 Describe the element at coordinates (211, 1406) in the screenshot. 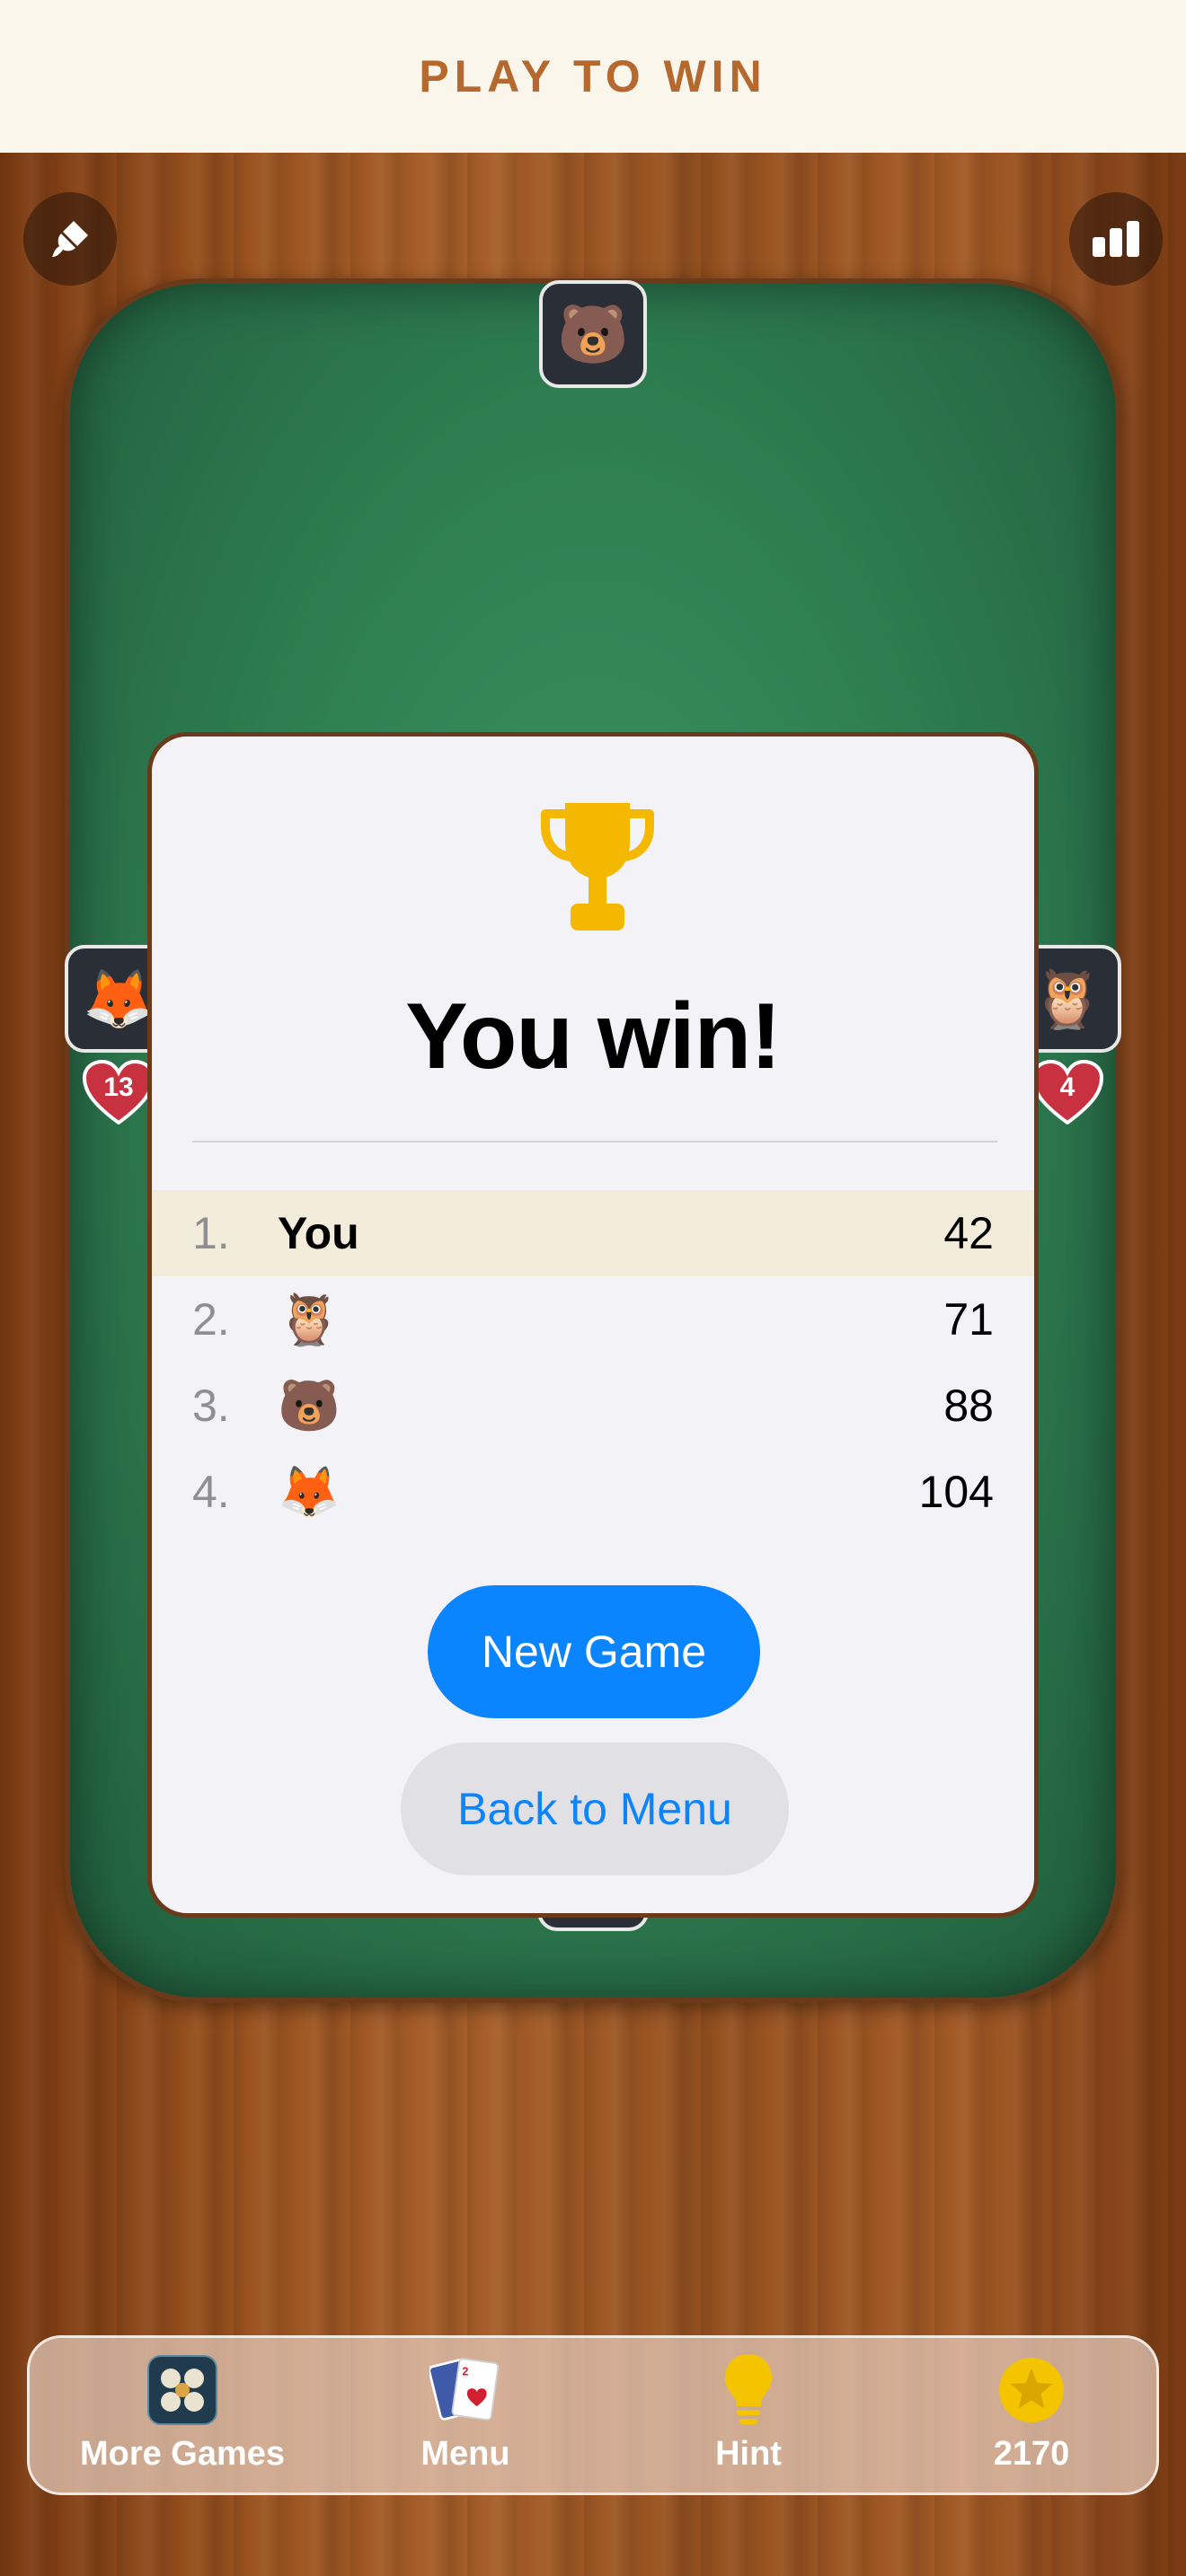

I see `rank-label: 3.` at that location.